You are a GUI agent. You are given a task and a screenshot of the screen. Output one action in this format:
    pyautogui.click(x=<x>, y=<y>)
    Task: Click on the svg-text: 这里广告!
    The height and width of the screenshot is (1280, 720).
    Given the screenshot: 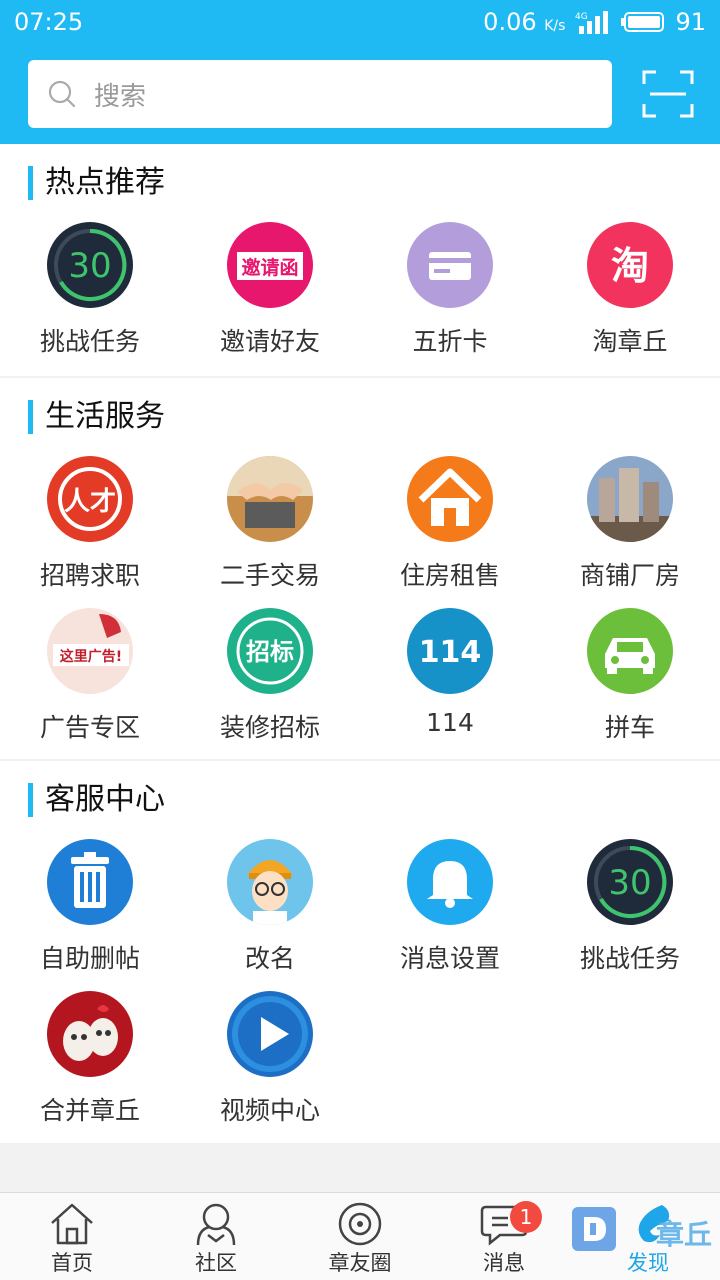 What is the action you would take?
    pyautogui.click(x=91, y=656)
    